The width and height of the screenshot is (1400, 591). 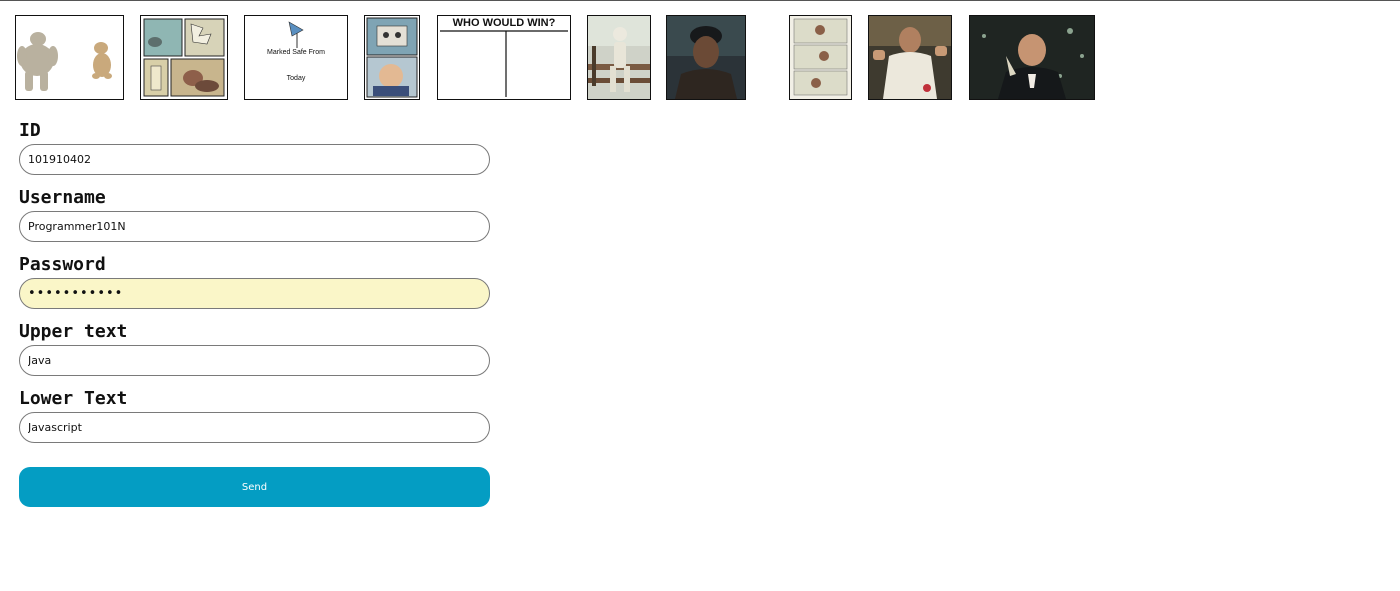 I want to click on username-field-group: Username, so click(x=254, y=220).